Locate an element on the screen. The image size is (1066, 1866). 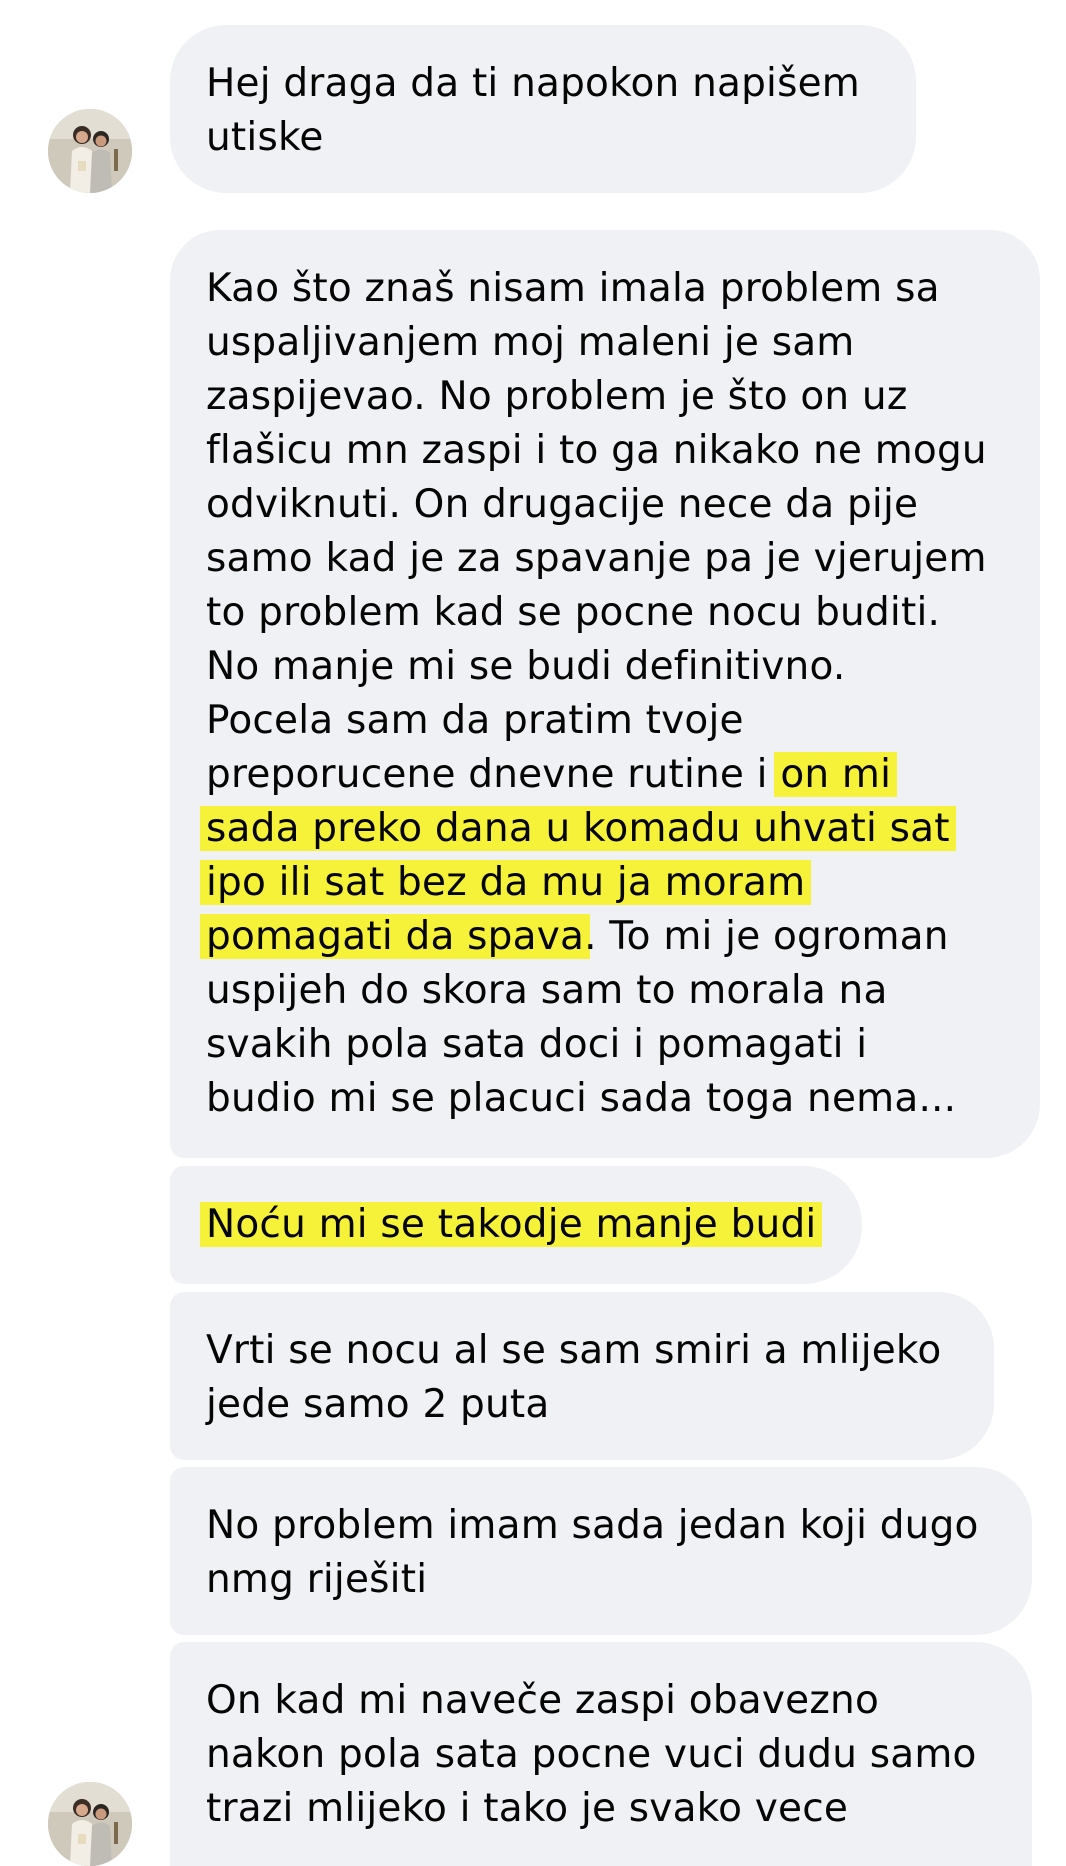
message-text: No manje mi se budi definitivno. is located at coordinates (526, 666).